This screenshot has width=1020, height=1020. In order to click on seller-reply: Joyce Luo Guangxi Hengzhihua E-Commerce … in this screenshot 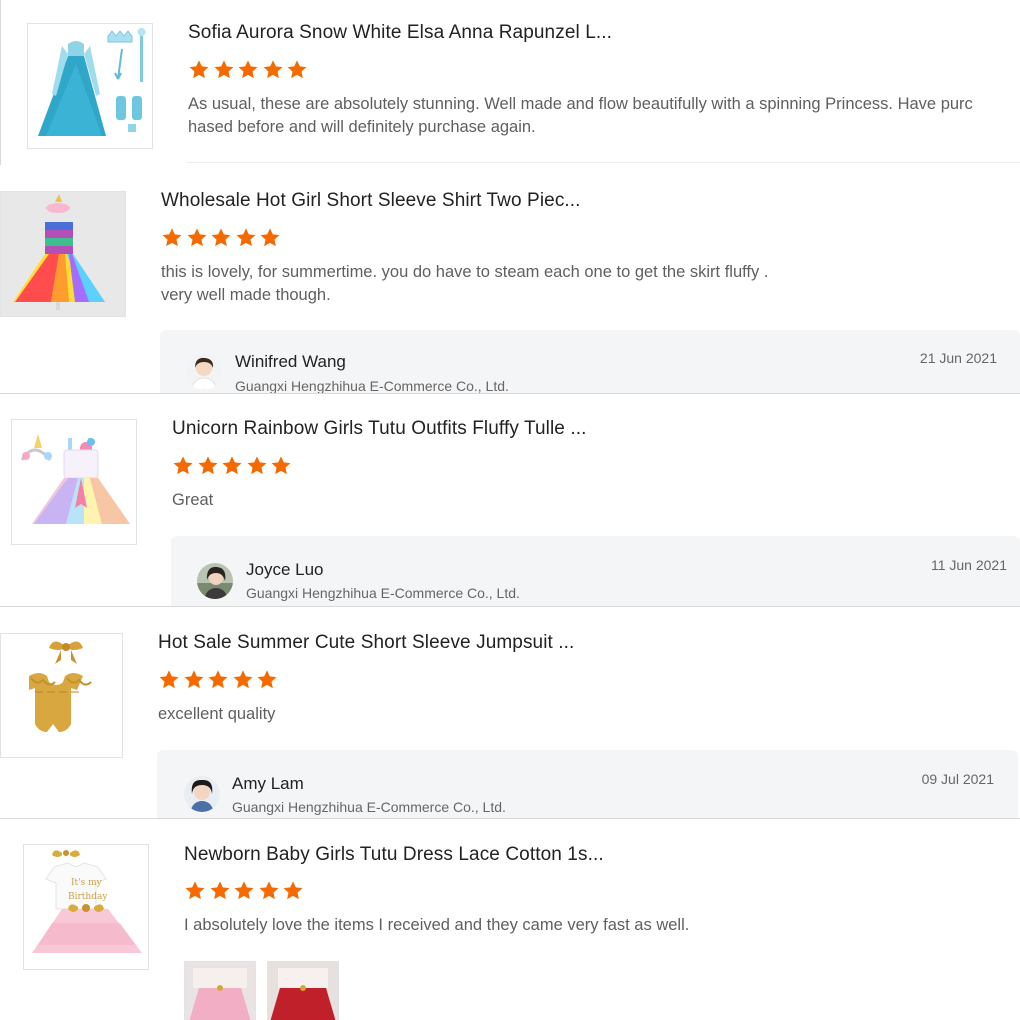, I will do `click(595, 571)`.